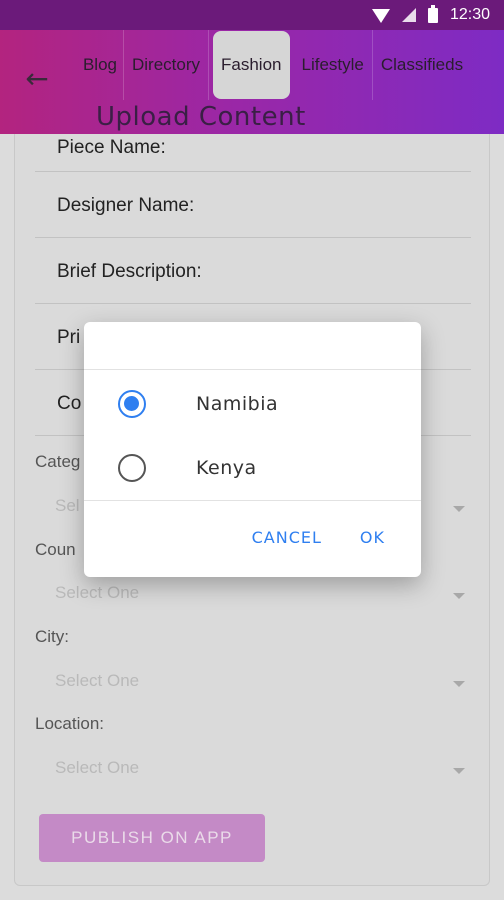  Describe the element at coordinates (132, 468) in the screenshot. I see `radio-unchecked-icon` at that location.